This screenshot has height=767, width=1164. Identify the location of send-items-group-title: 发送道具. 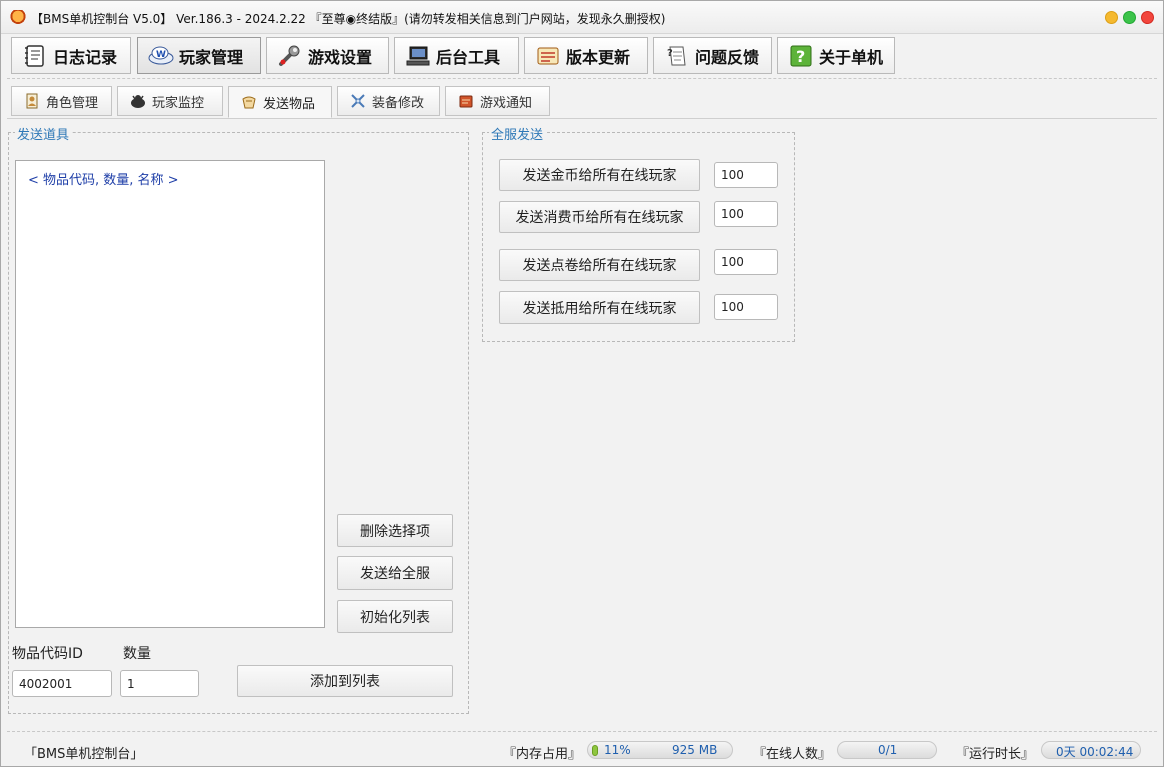
(43, 133).